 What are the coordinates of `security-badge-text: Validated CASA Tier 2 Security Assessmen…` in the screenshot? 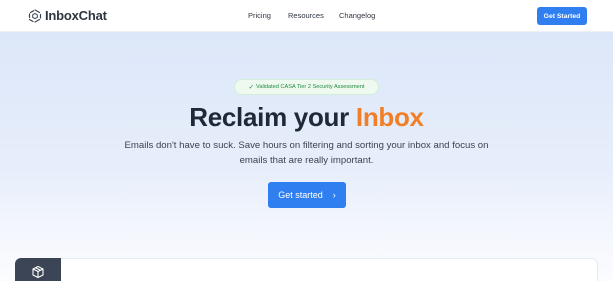 It's located at (310, 87).